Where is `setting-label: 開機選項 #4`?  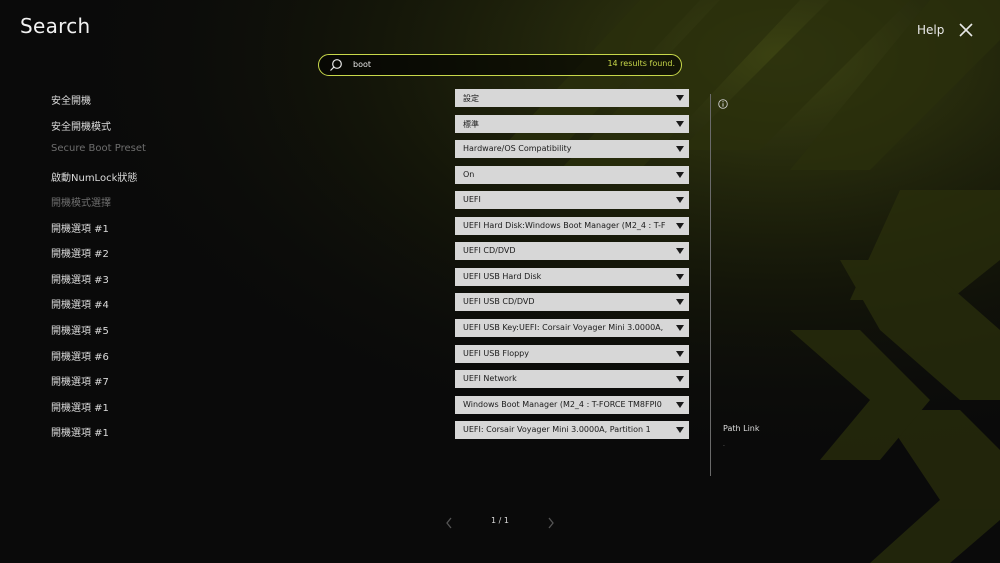 setting-label: 開機選項 #4 is located at coordinates (80, 306).